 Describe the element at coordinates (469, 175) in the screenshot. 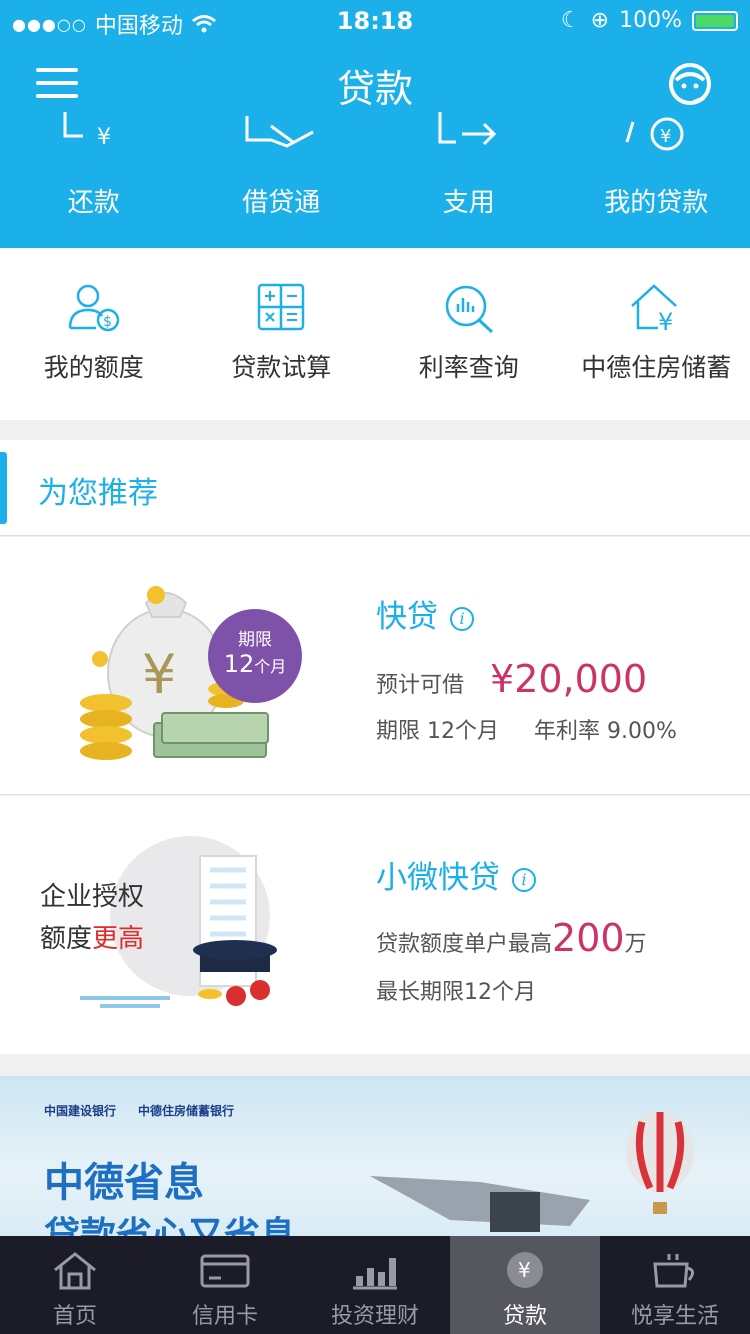

I see `quick-action-withdraw: 支用` at that location.